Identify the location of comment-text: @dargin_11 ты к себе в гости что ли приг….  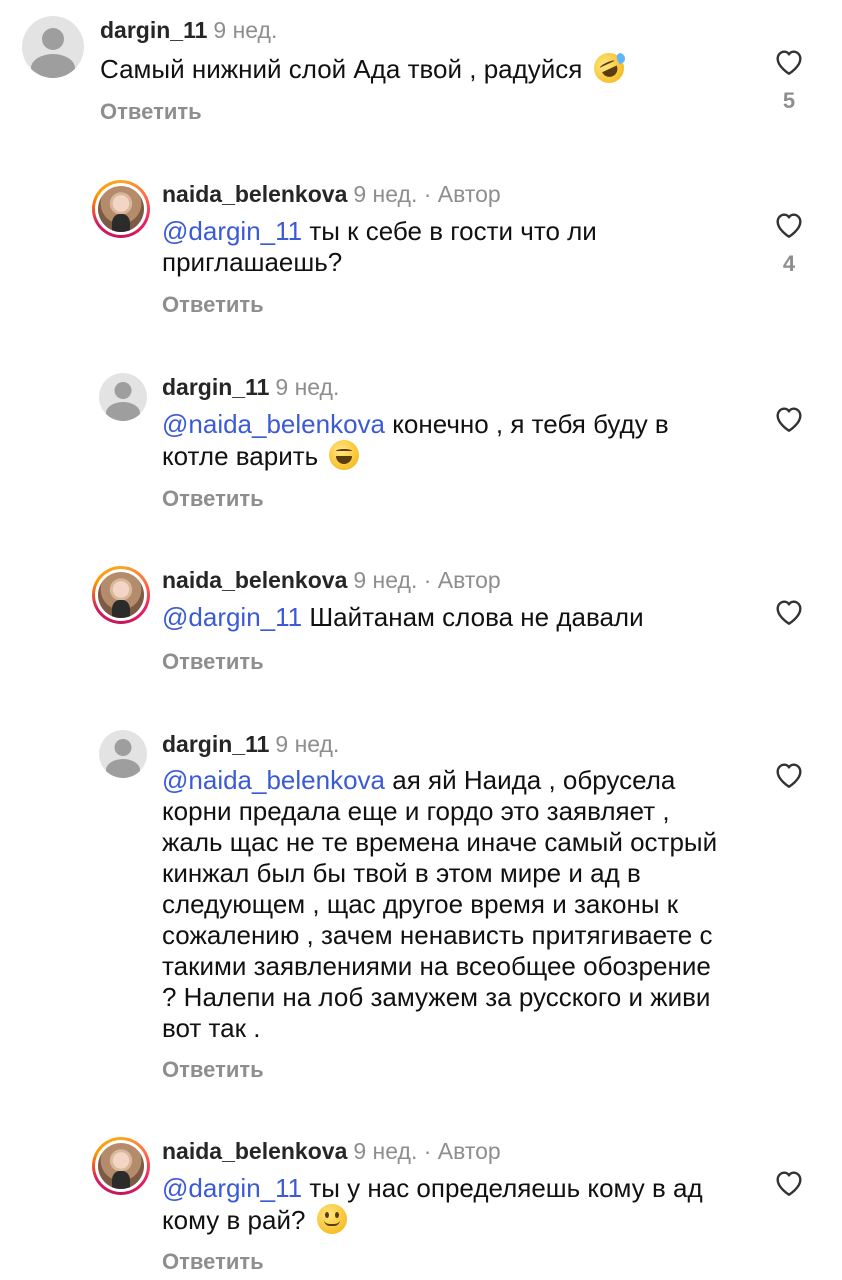
(447, 247).